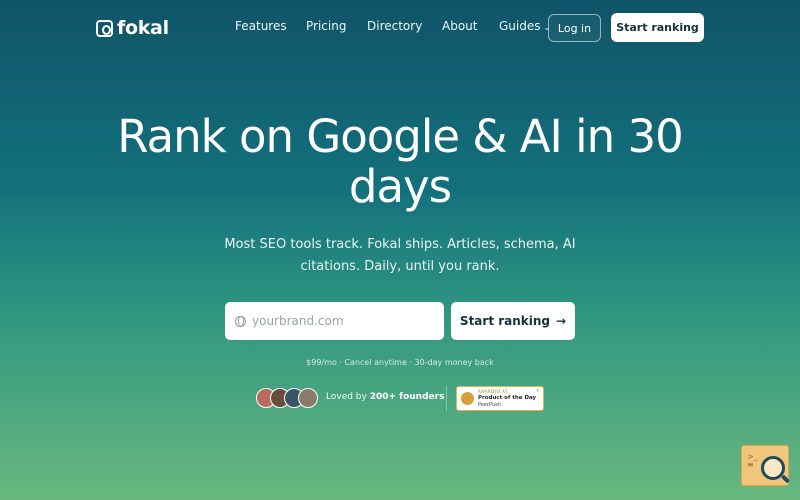  Describe the element at coordinates (346, 397) in the screenshot. I see `loved-prefix: Loved by` at that location.